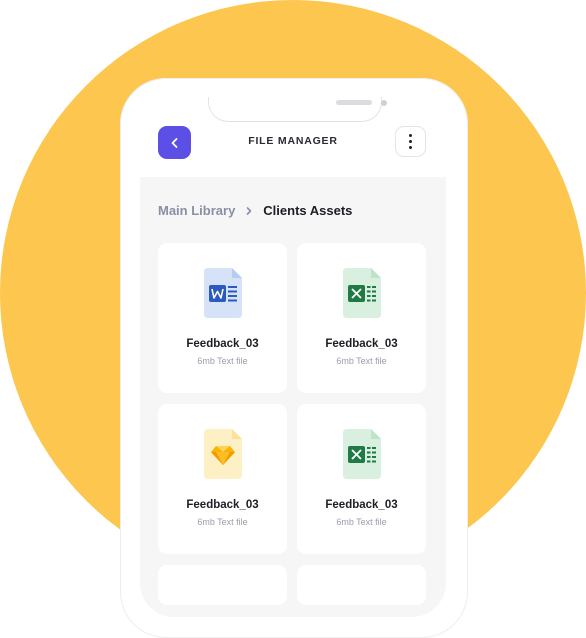  What do you see at coordinates (297, 109) in the screenshot?
I see `phone-notch` at bounding box center [297, 109].